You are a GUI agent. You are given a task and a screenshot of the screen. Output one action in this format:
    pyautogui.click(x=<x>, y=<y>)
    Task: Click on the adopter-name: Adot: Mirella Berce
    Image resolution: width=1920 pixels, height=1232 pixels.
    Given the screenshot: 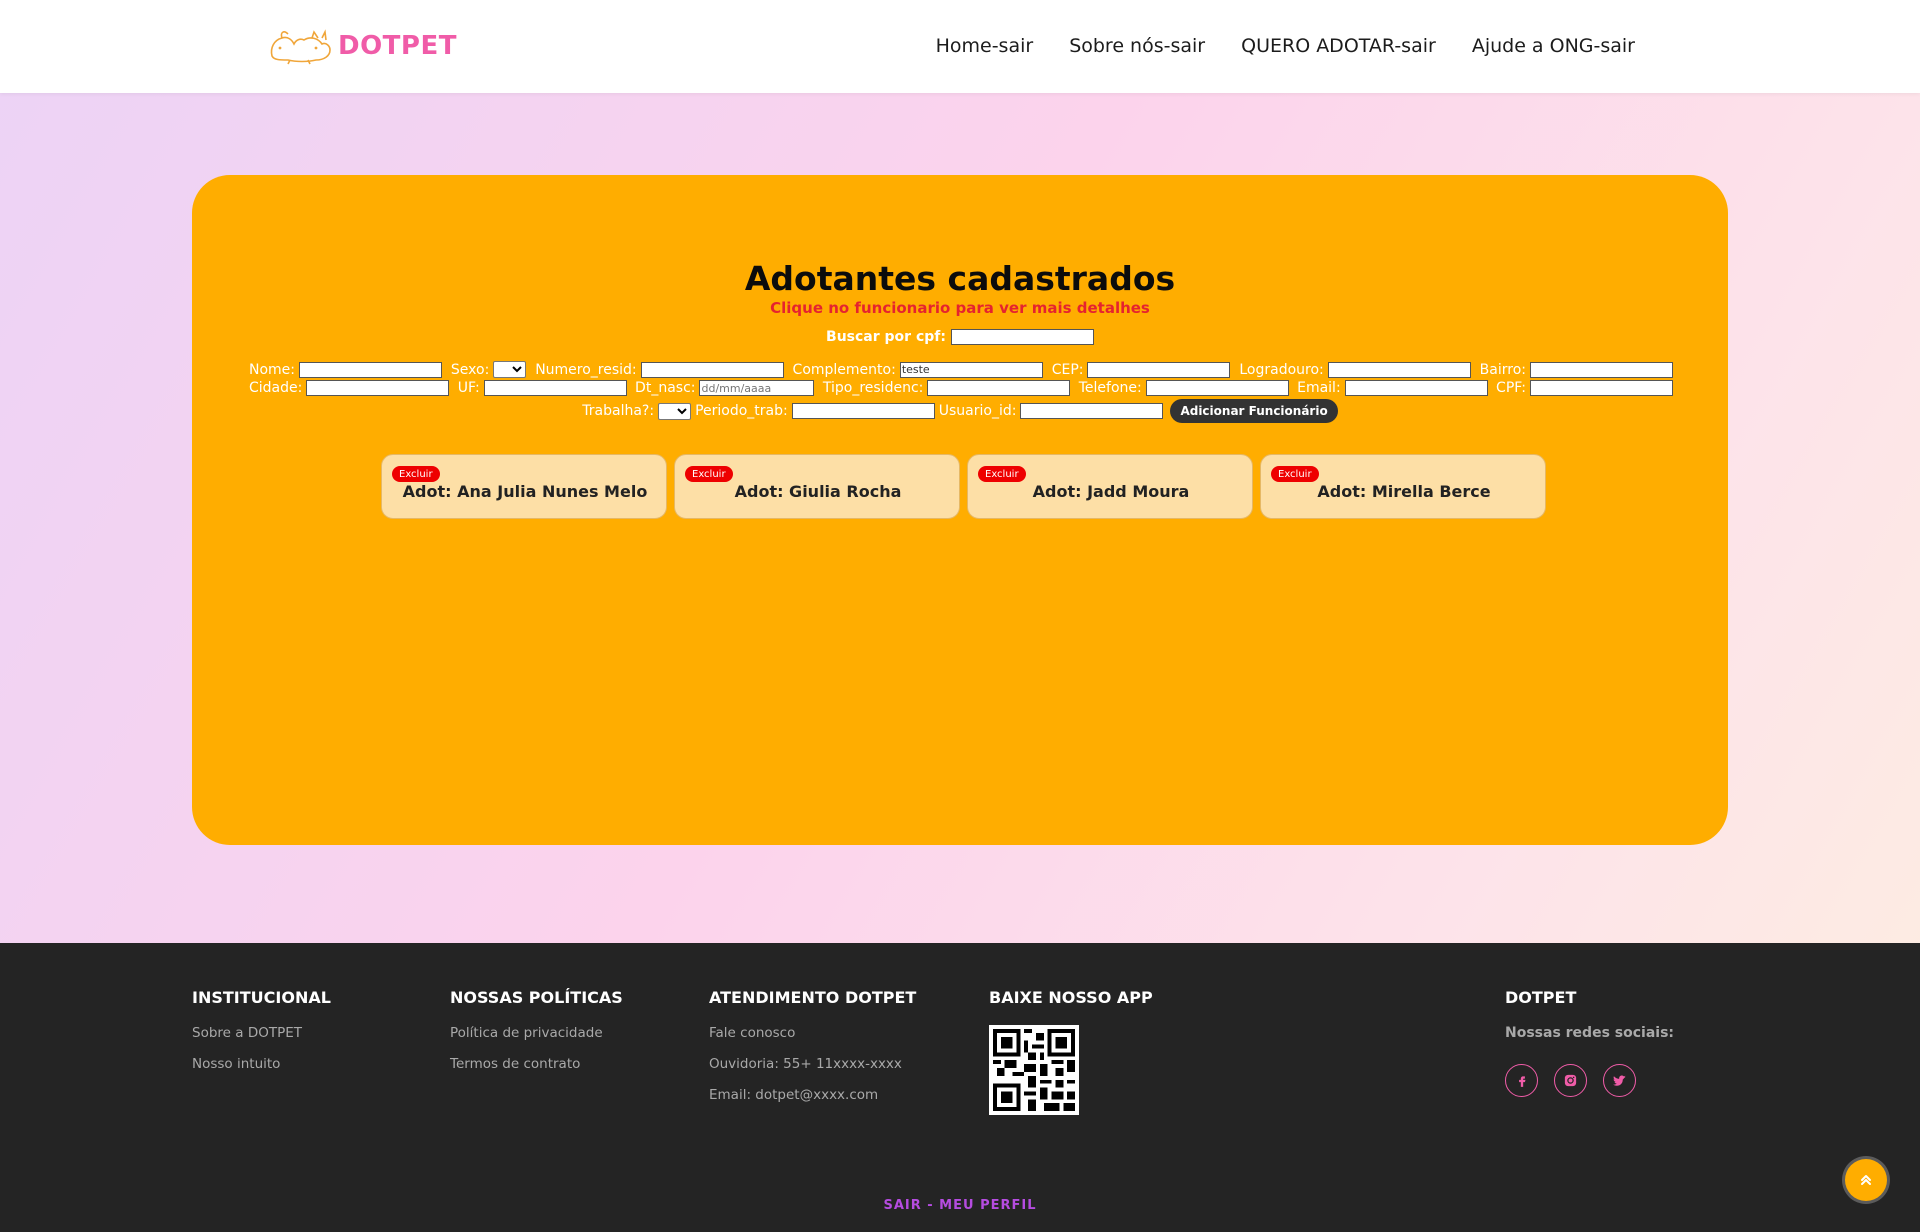 What is the action you would take?
    pyautogui.click(x=1404, y=491)
    